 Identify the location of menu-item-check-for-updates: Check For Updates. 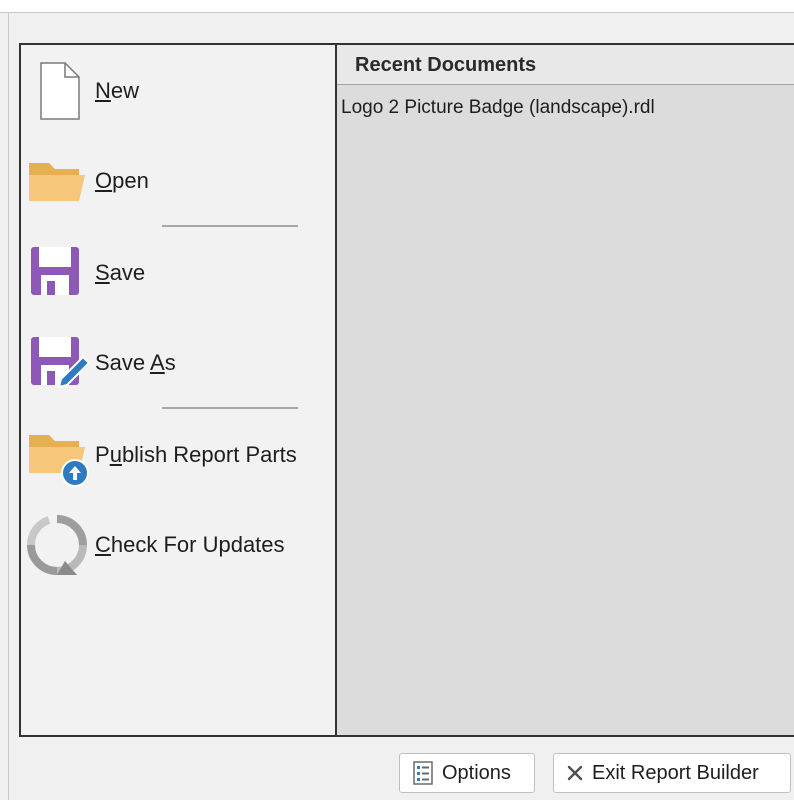
(178, 545).